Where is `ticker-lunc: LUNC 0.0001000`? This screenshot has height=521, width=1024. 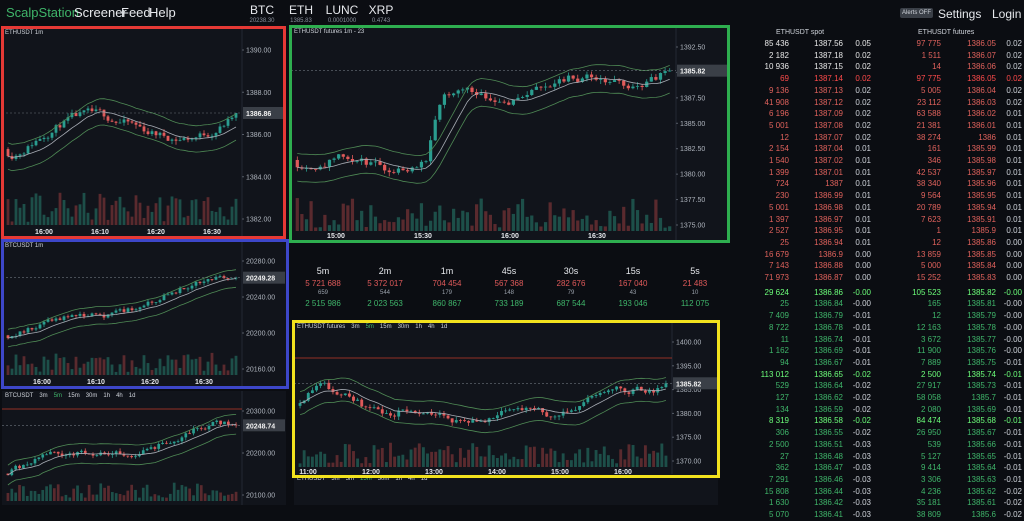
ticker-lunc: LUNC 0.0001000 is located at coordinates (342, 13).